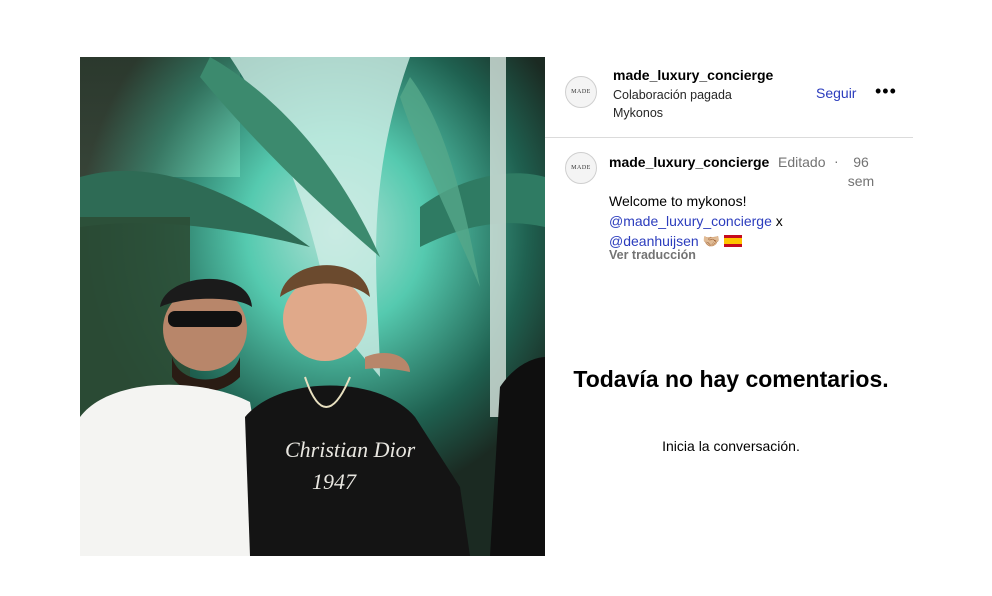  I want to click on no-comments-title: Todavía no hay comentarios., so click(731, 379).